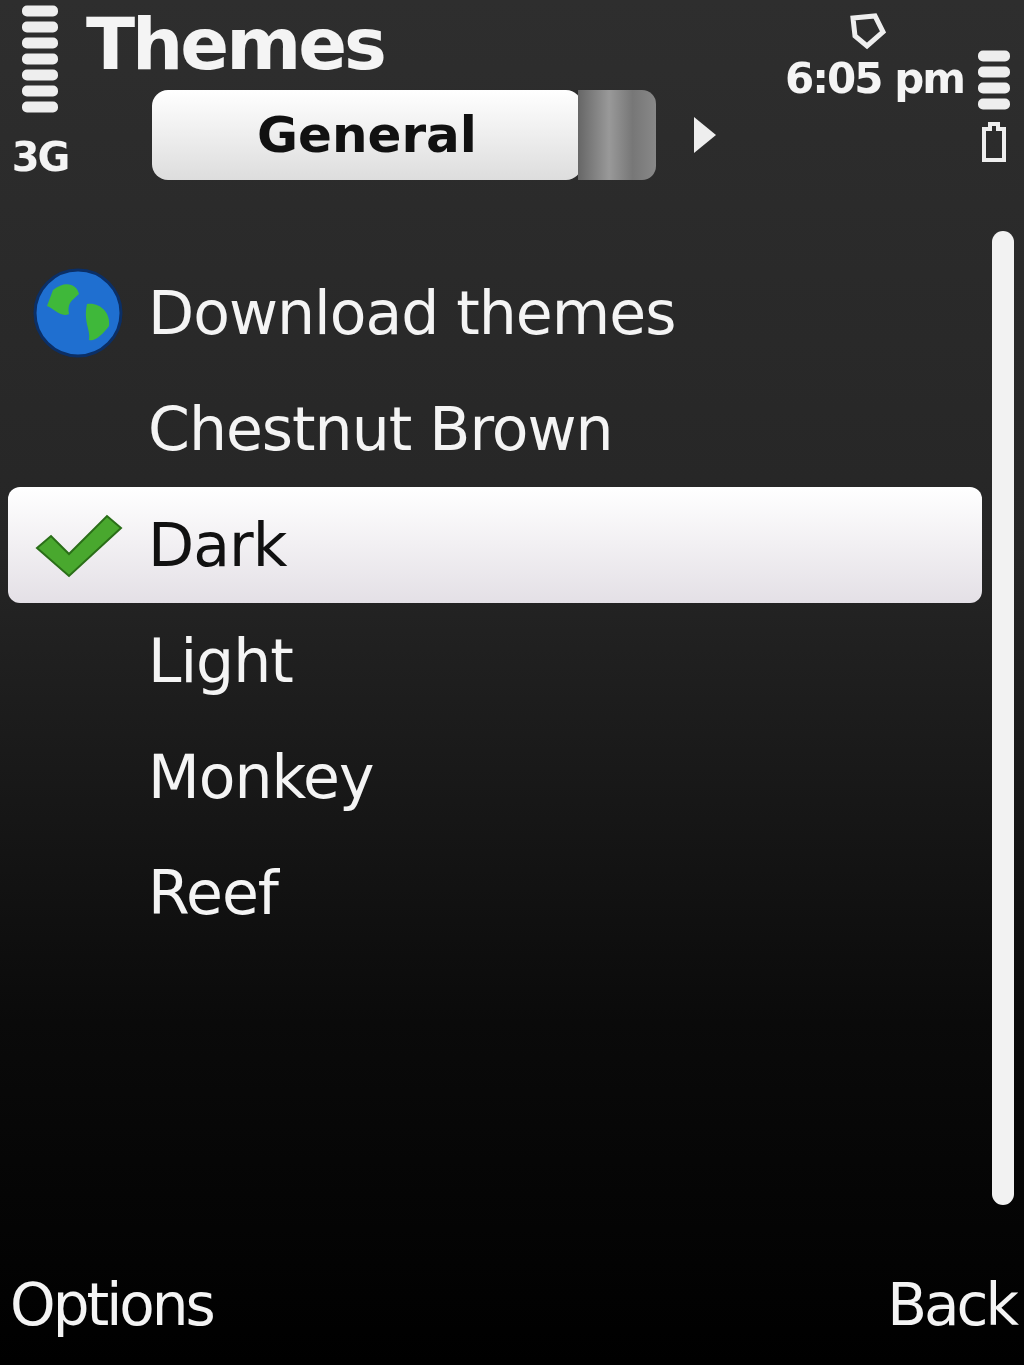 Image resolution: width=1024 pixels, height=1365 pixels. I want to click on list-item: Chestnut Brown, so click(495, 429).